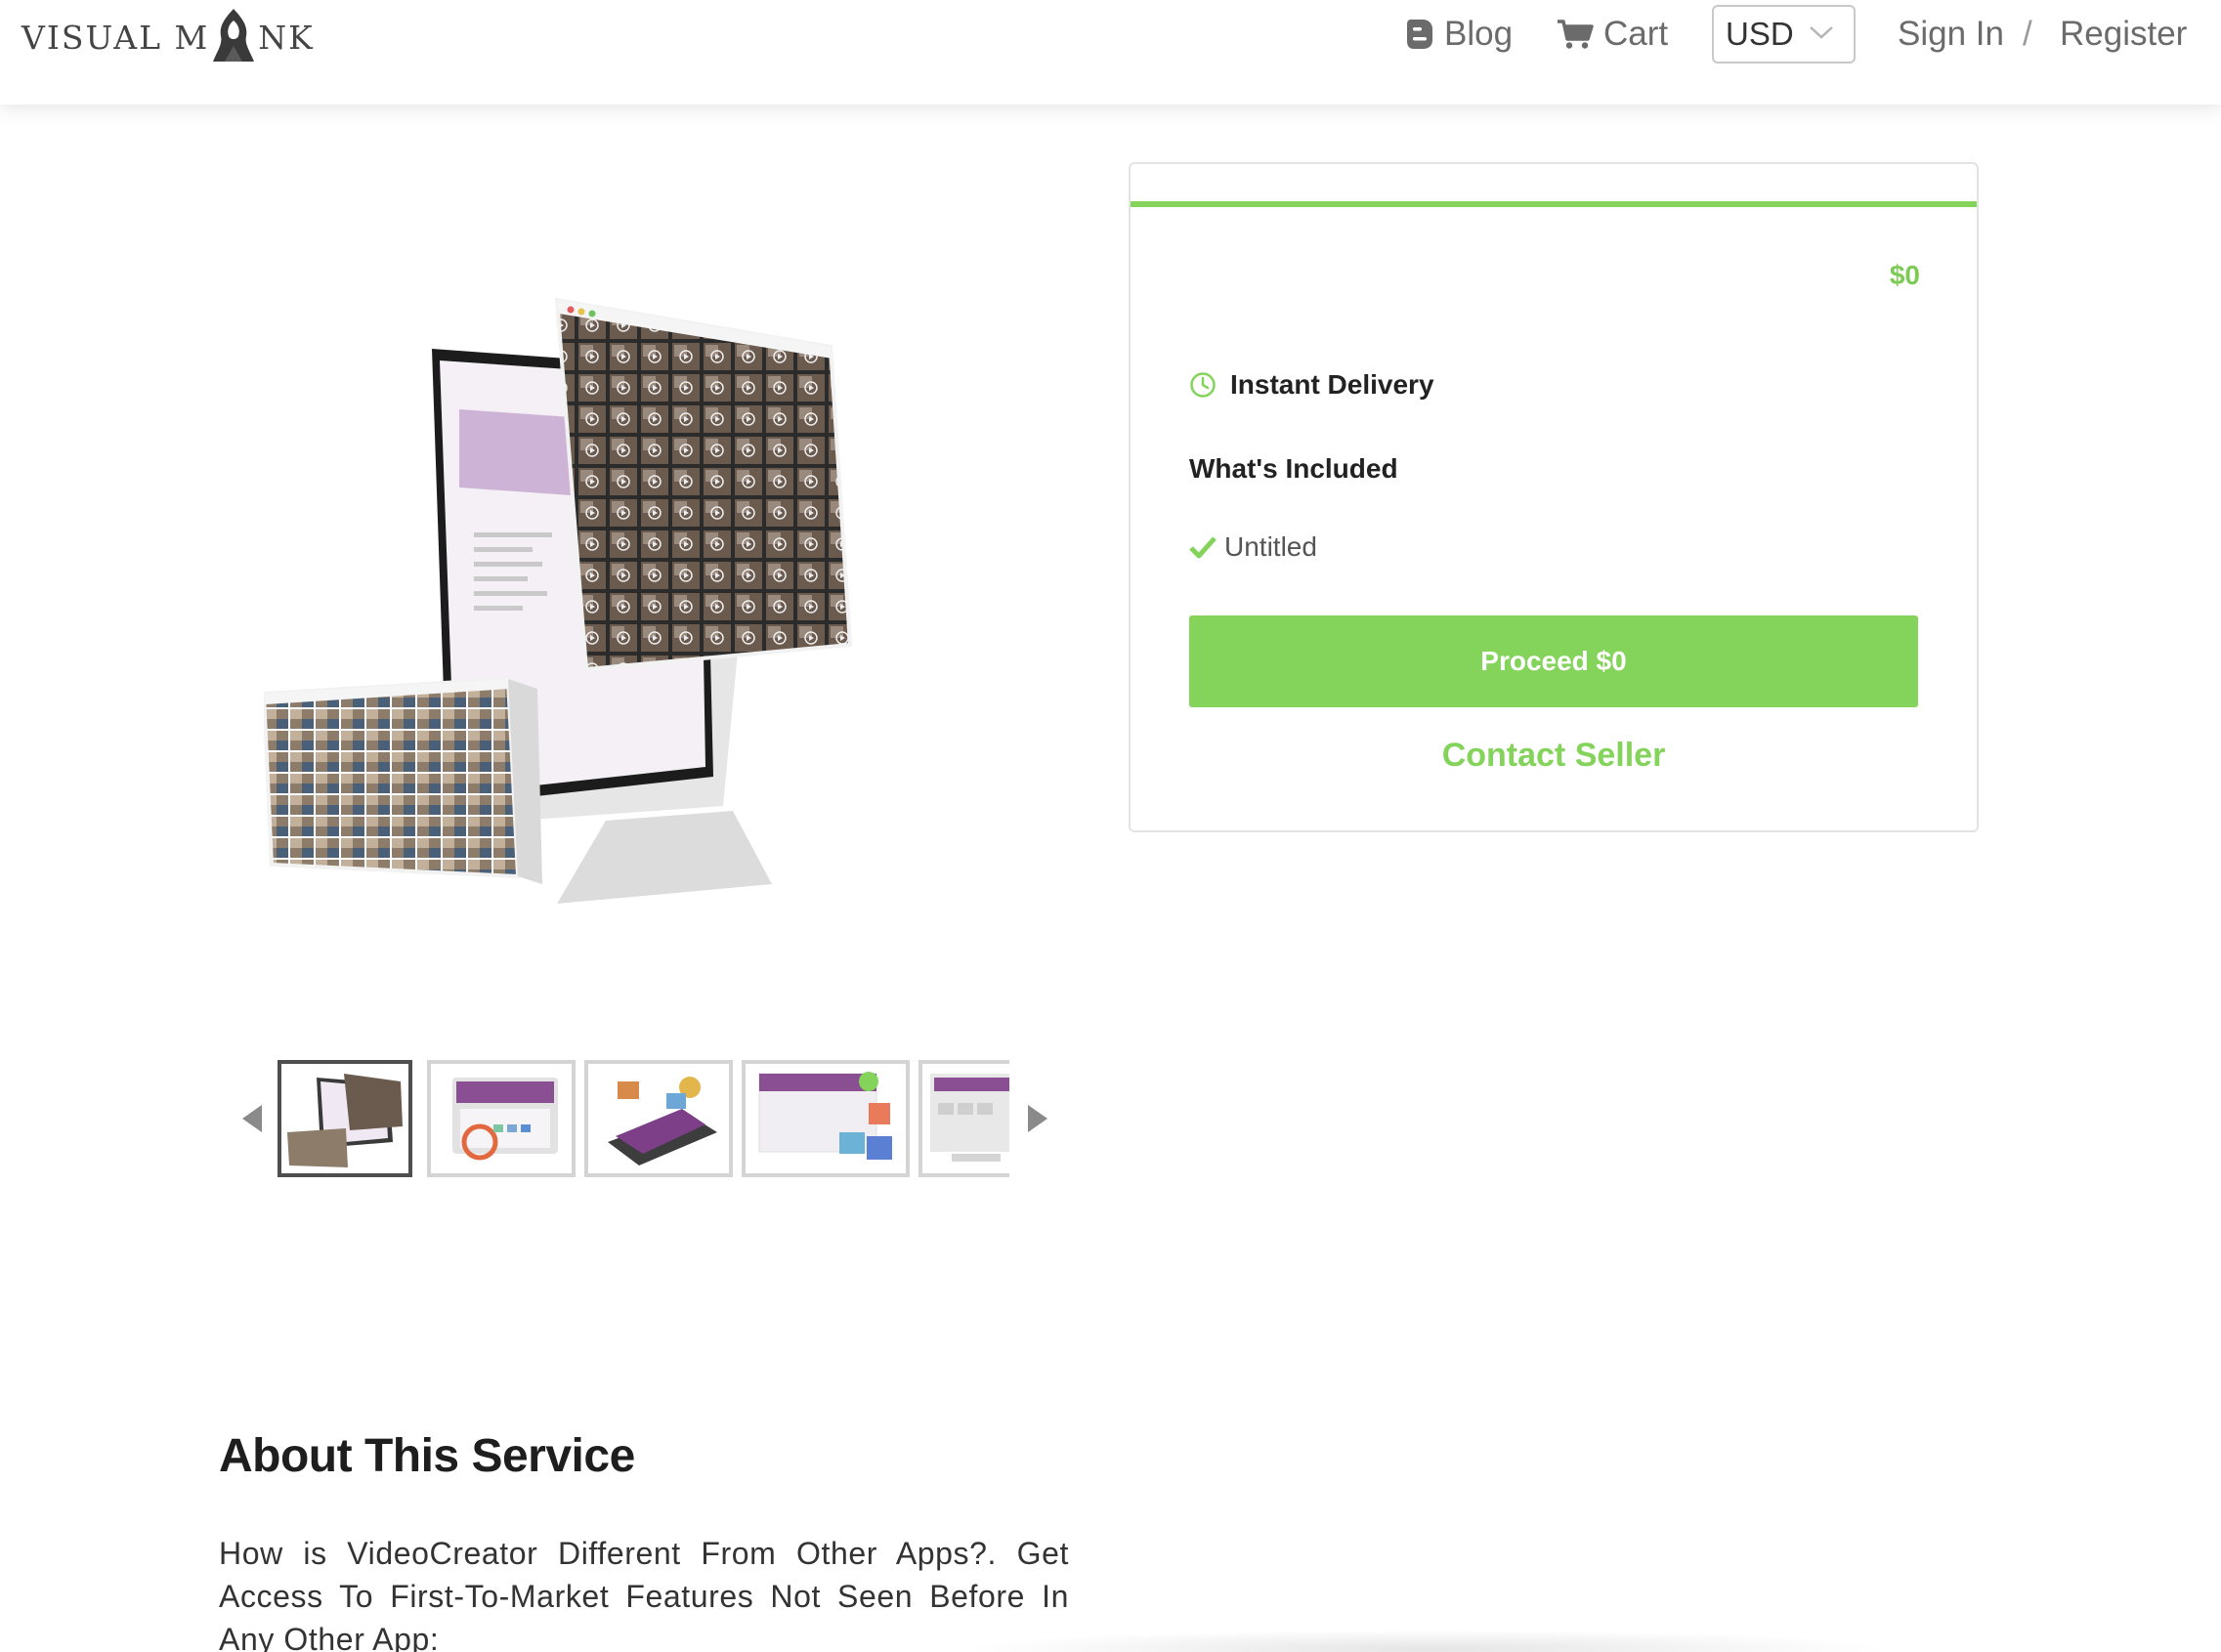 The height and width of the screenshot is (1652, 2221). I want to click on logo-text-right: NK, so click(287, 37).